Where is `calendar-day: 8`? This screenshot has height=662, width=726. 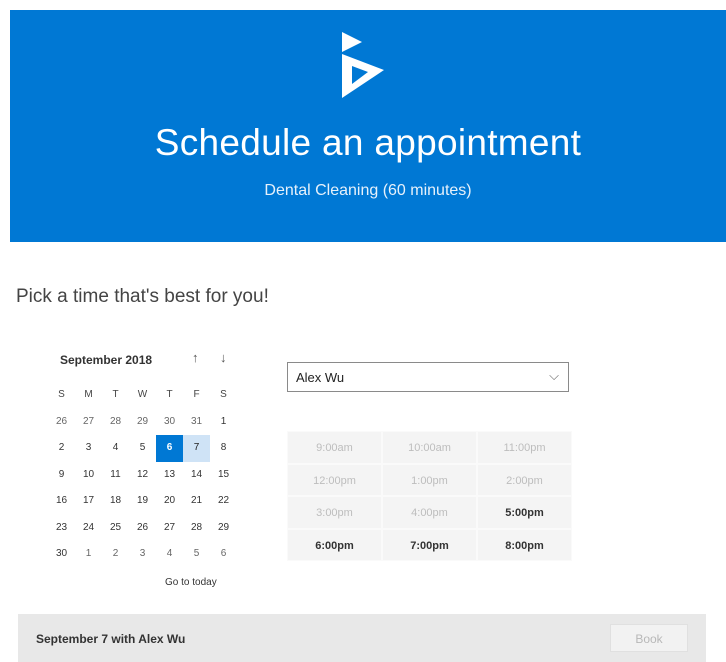
calendar-day: 8 is located at coordinates (223, 448).